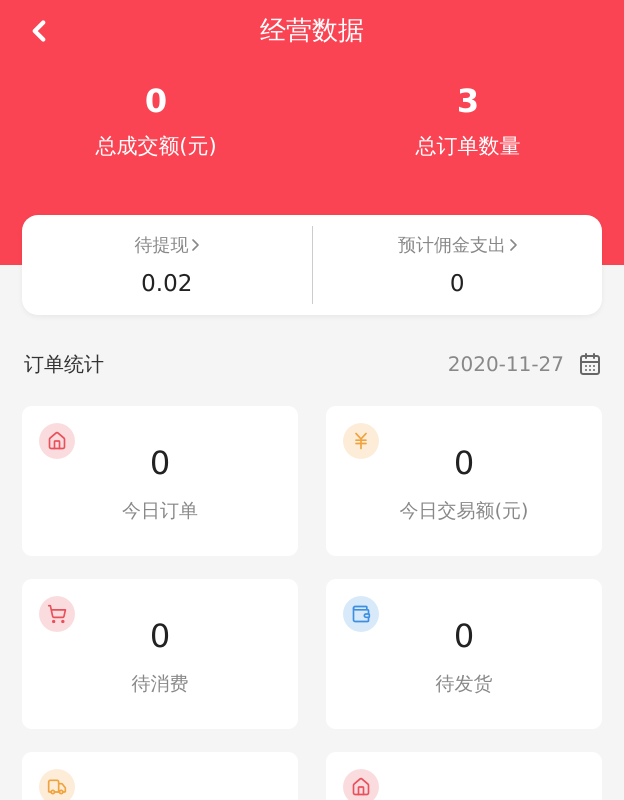  Describe the element at coordinates (468, 101) in the screenshot. I see `total-value: 3` at that location.